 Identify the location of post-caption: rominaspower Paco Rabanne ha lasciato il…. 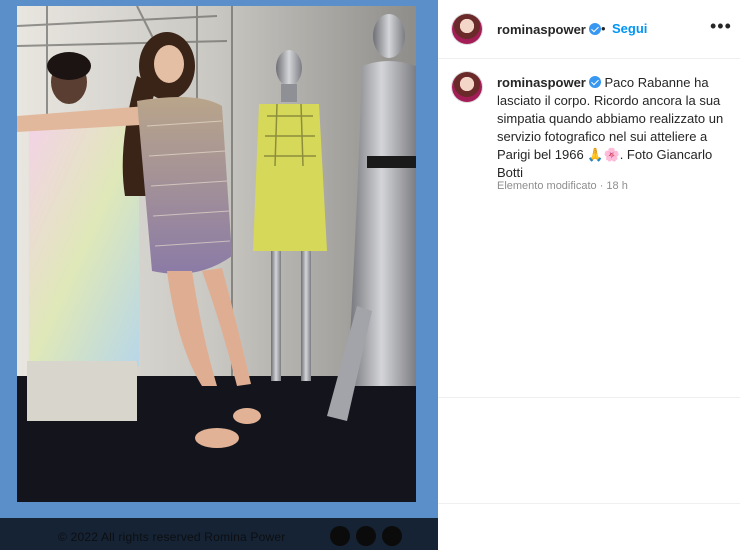
(613, 128).